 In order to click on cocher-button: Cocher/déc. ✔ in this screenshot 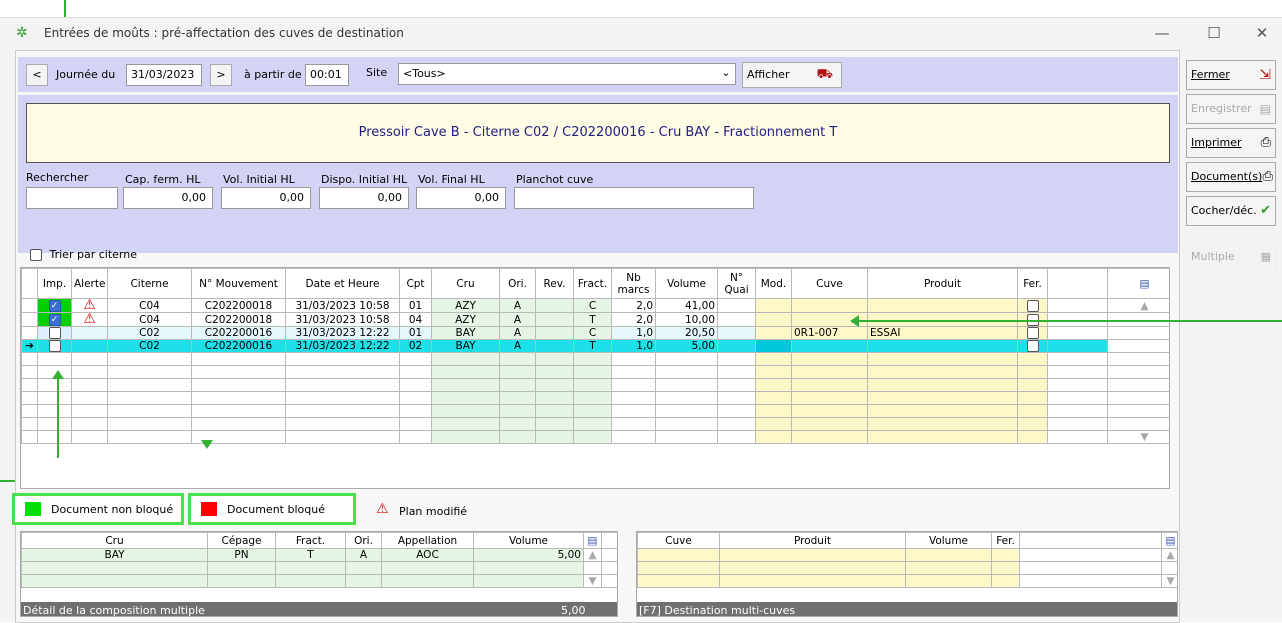, I will do `click(1231, 211)`.